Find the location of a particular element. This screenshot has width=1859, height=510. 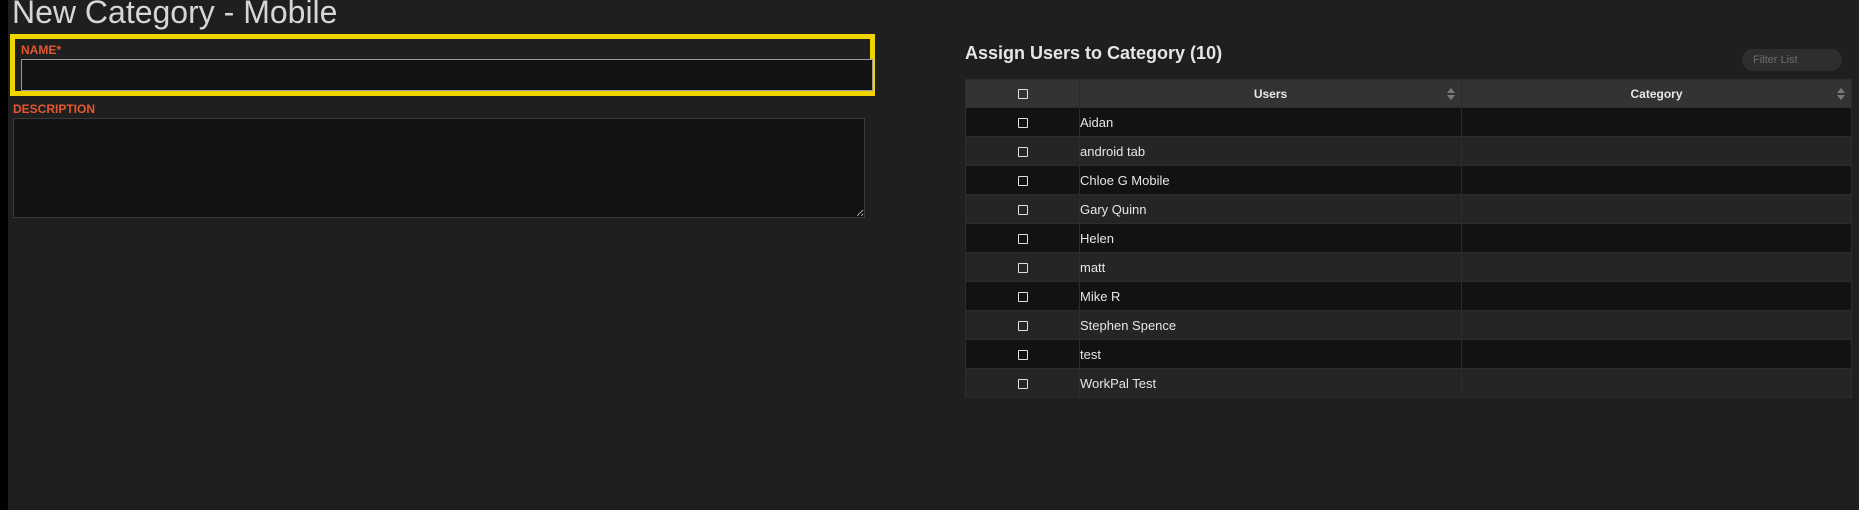

user-name-cell: Helen is located at coordinates (1270, 238).